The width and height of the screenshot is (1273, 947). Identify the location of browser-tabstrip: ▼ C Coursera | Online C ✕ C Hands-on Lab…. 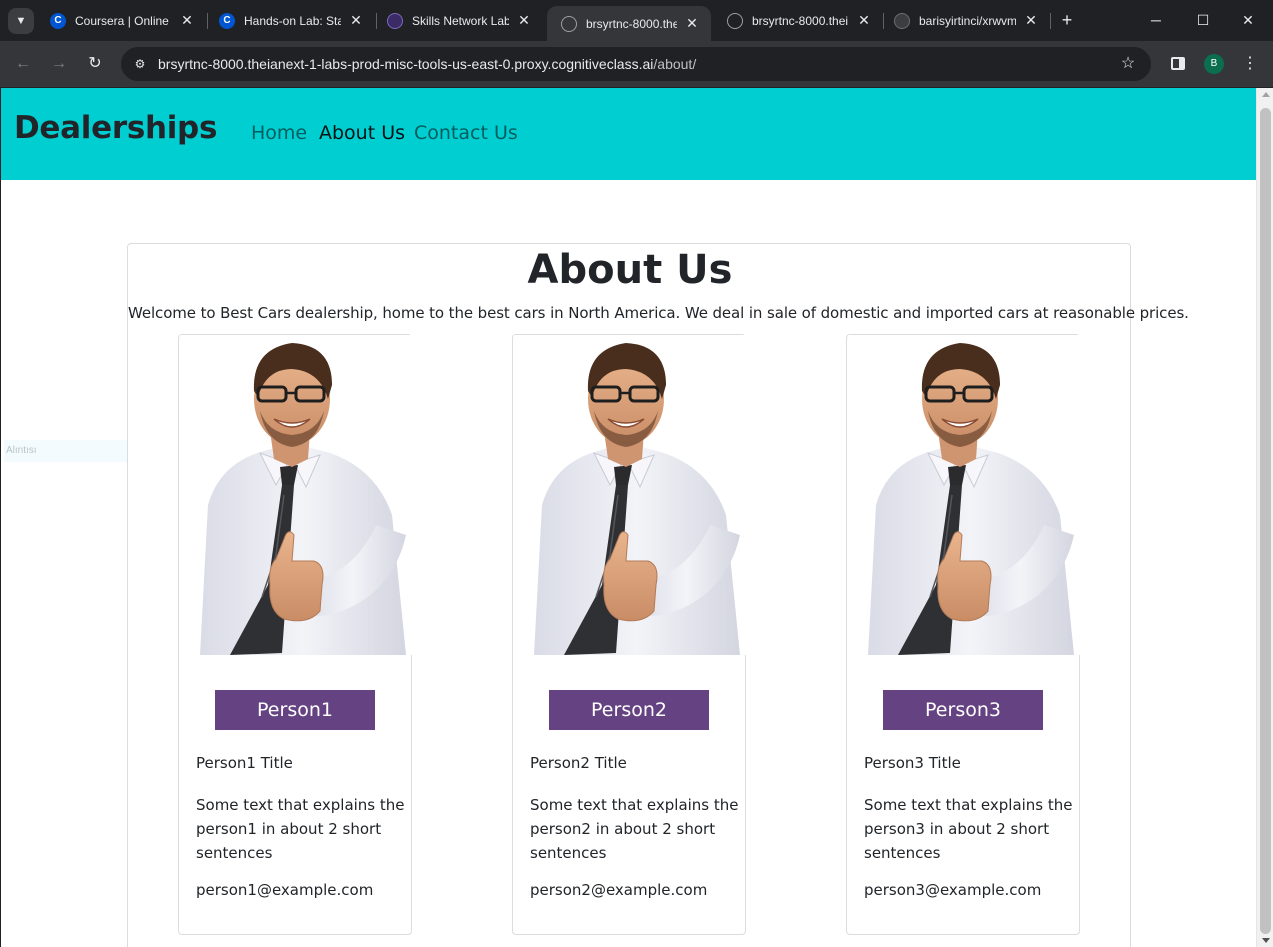
(636, 20).